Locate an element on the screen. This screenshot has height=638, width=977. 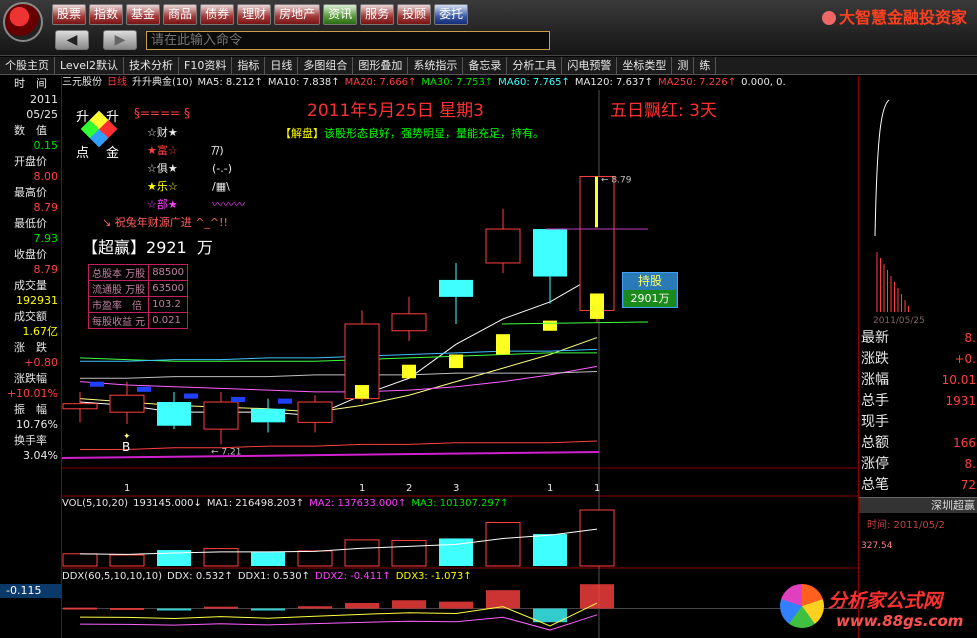
quote-label: 开盘价 is located at coordinates (30, 161).